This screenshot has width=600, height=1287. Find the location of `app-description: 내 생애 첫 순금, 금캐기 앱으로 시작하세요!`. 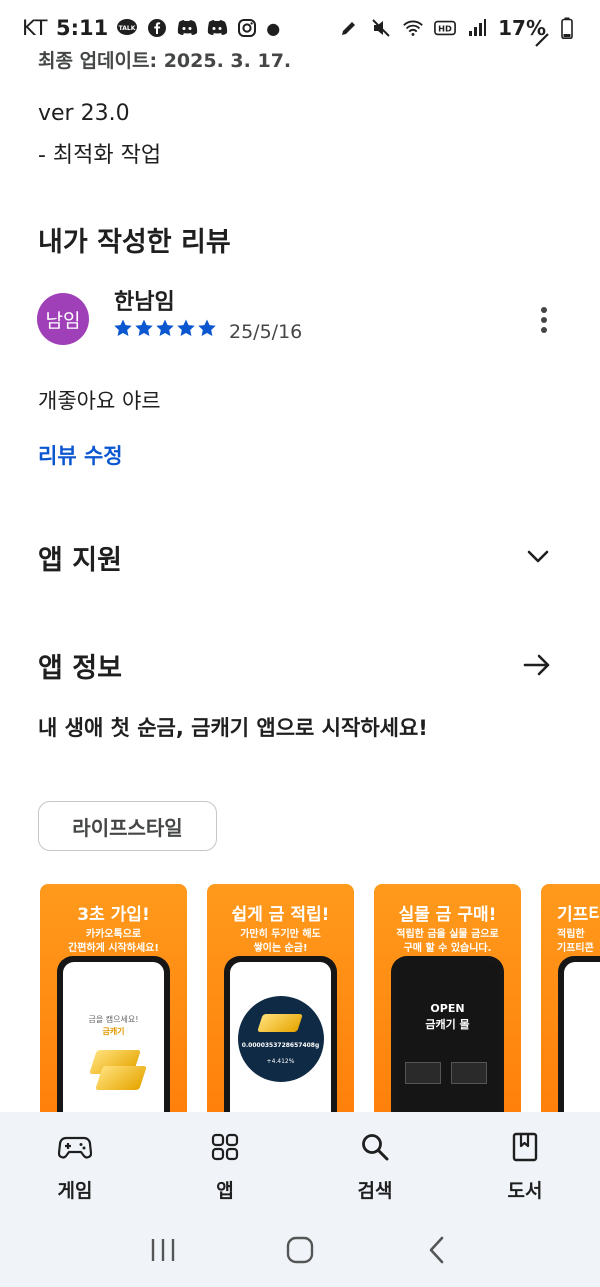

app-description: 내 생애 첫 순금, 금캐기 앱으로 시작하세요! is located at coordinates (233, 728).